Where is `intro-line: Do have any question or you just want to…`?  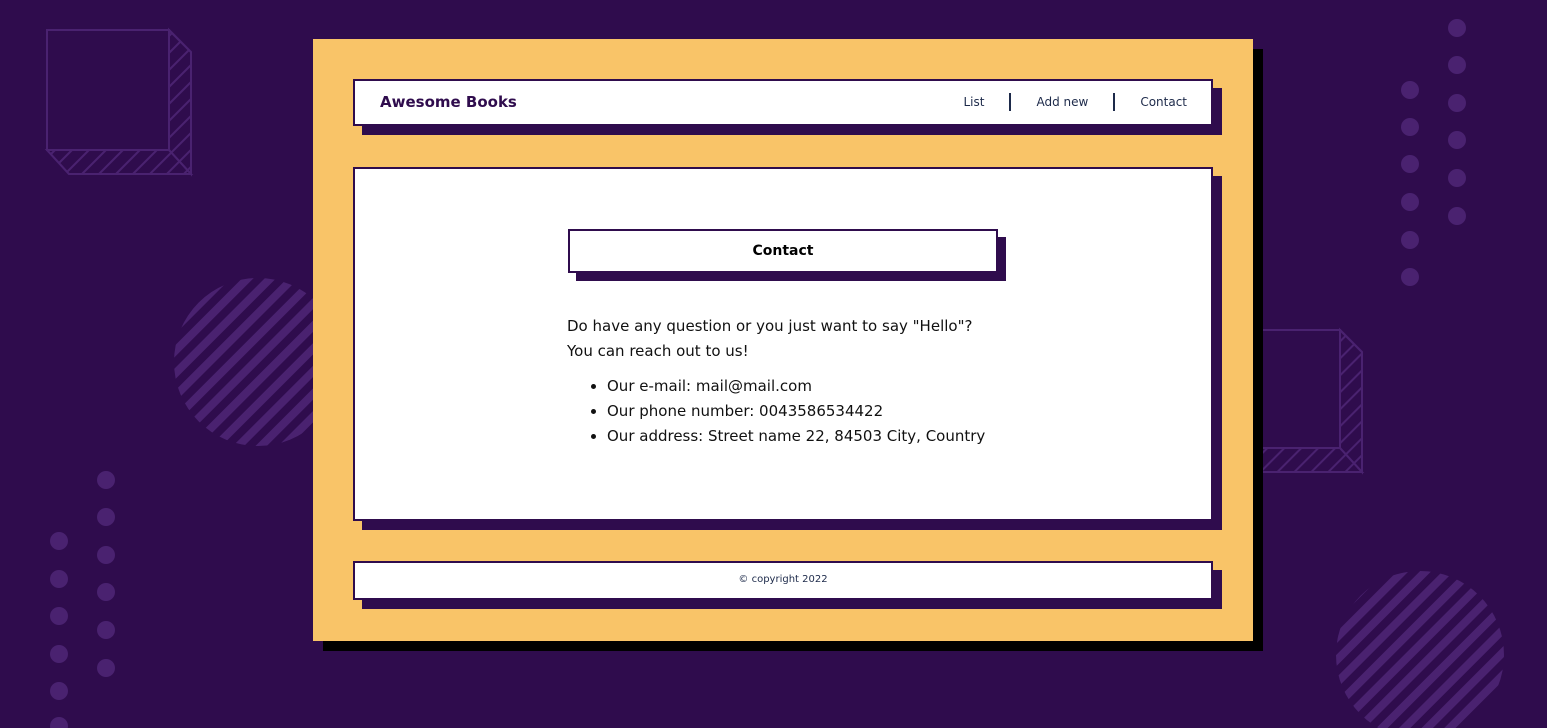
intro-line: Do have any question or you just want to… is located at coordinates (770, 326).